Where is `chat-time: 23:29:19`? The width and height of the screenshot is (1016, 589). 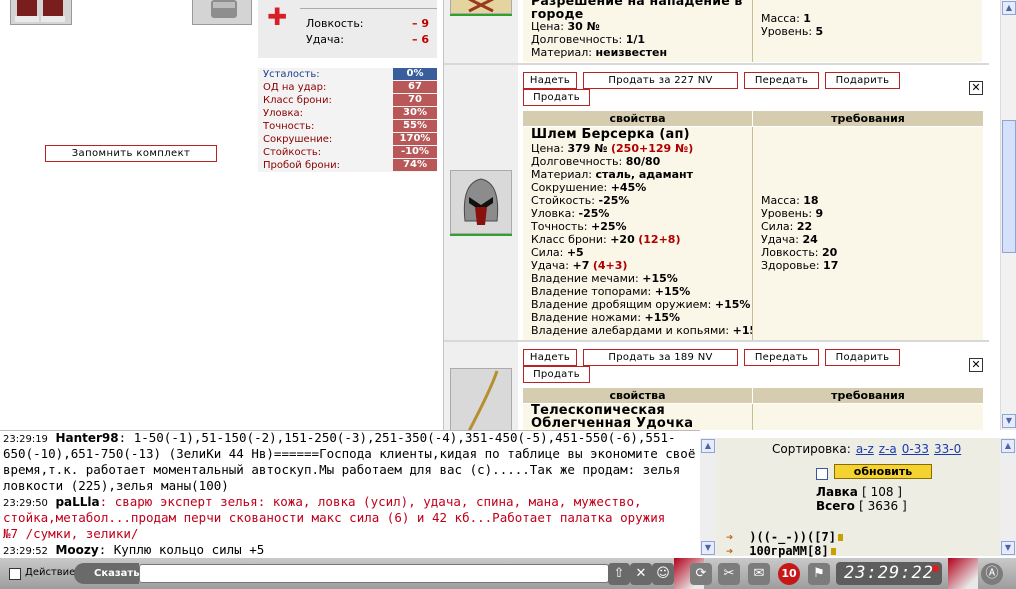
chat-time: 23:29:19 is located at coordinates (25, 439).